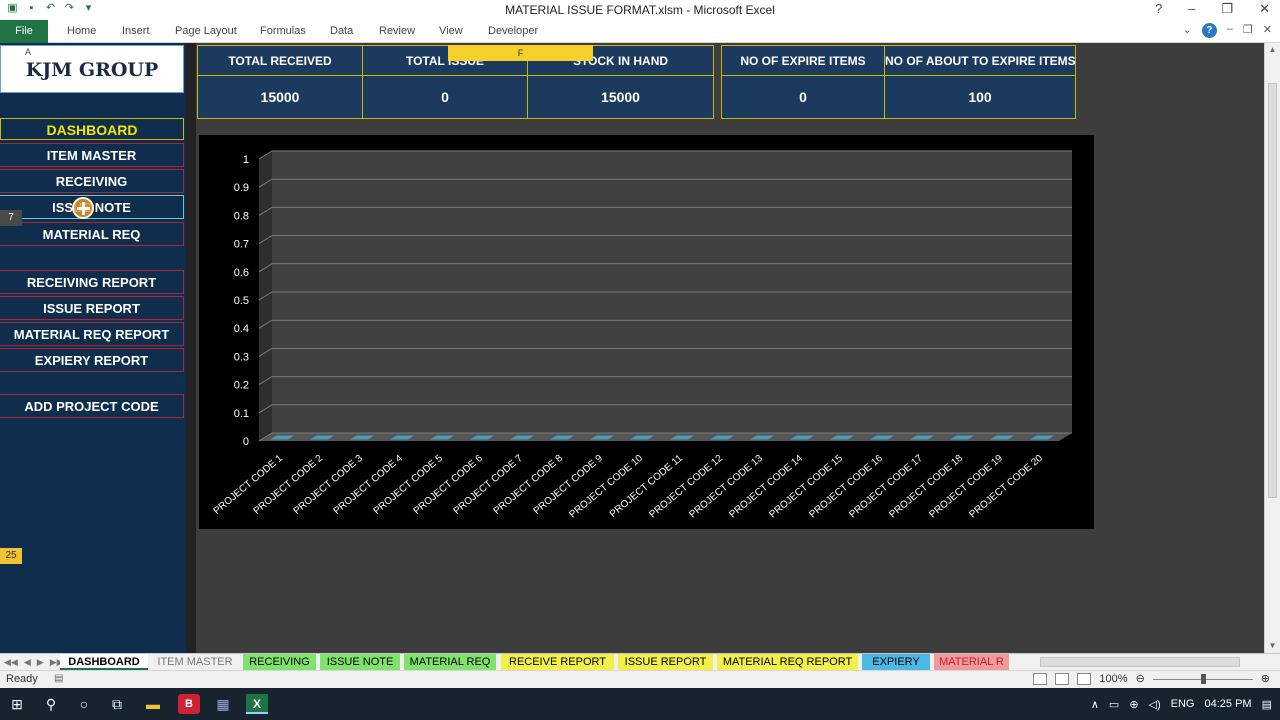 Image resolution: width=1280 pixels, height=720 pixels. I want to click on ribbon-collapse-icon: ⌄, so click(1187, 30).